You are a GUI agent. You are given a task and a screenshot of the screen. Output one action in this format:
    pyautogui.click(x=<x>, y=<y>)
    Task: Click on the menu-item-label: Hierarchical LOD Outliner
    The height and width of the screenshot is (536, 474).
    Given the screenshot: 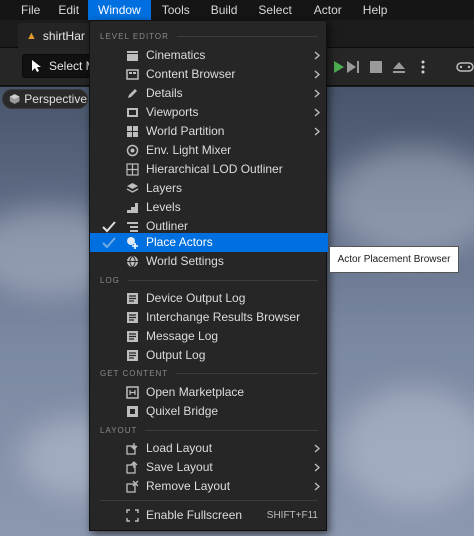 What is the action you would take?
    pyautogui.click(x=214, y=169)
    